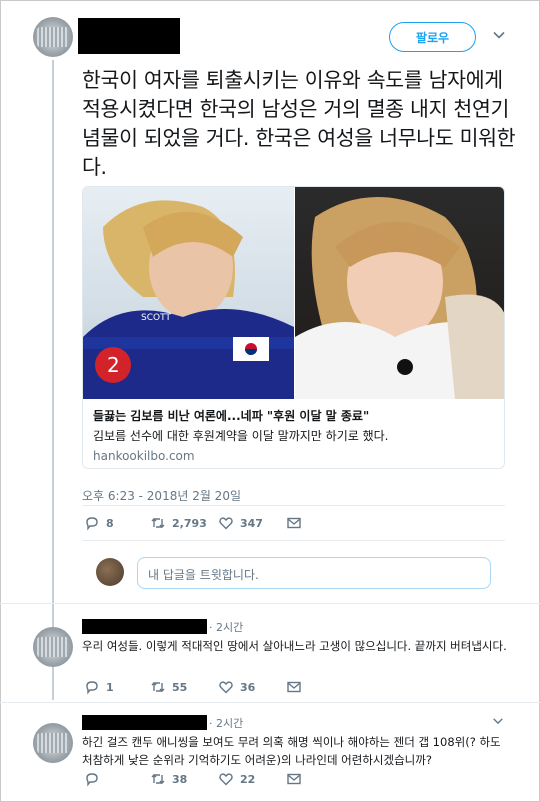  I want to click on card-domain: hankookilbo.com, so click(144, 456).